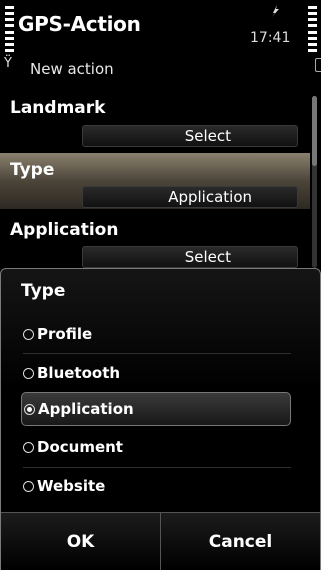  I want to click on battery-cap-icon, so click(318, 65).